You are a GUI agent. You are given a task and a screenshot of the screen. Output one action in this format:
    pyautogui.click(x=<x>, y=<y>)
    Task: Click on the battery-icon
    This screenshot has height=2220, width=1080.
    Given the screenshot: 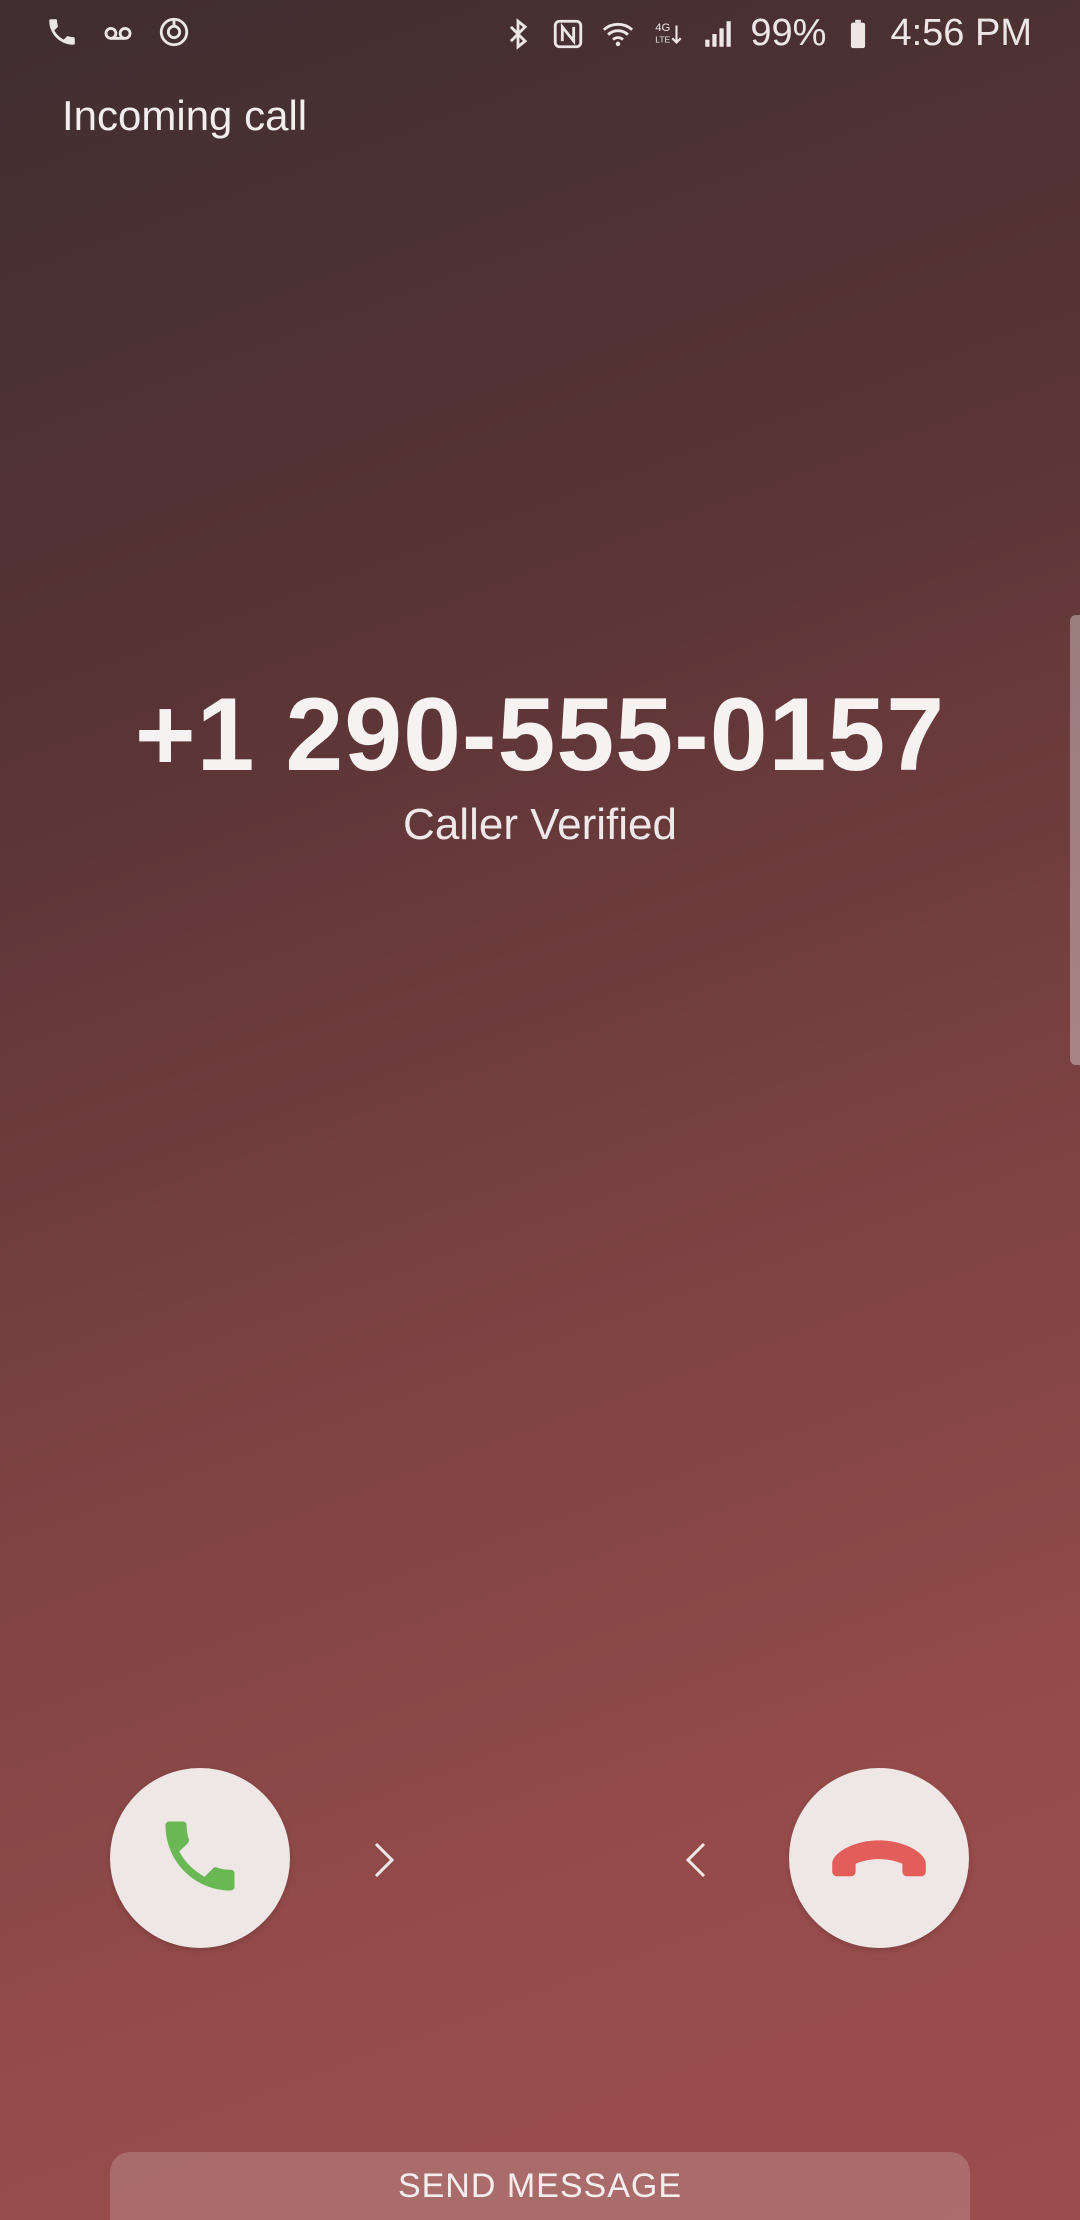 What is the action you would take?
    pyautogui.click(x=858, y=34)
    